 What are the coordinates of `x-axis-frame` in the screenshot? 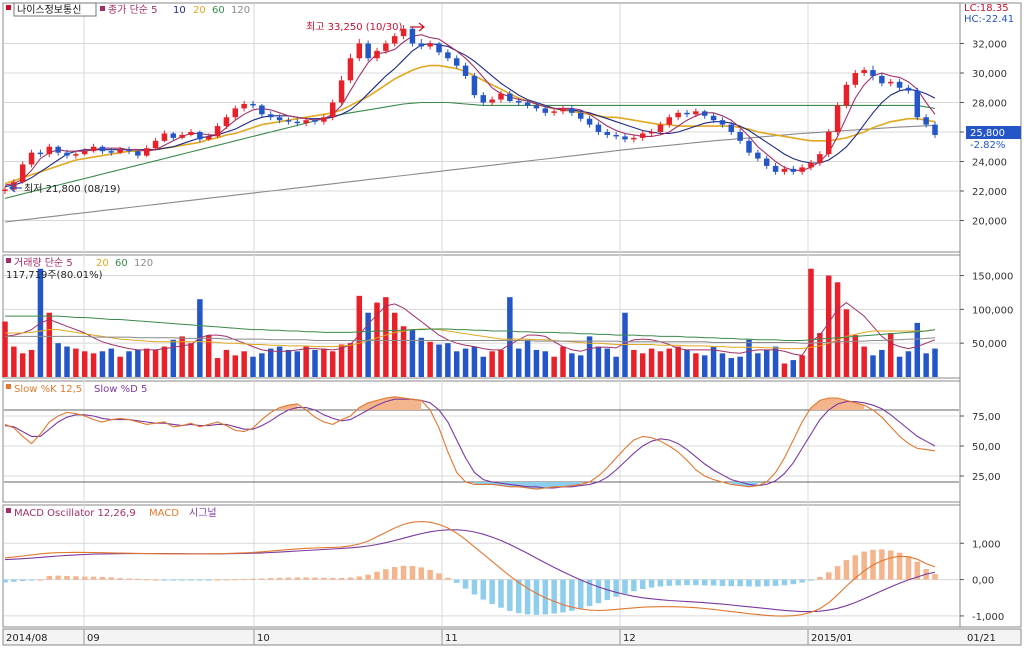 It's located at (512, 637).